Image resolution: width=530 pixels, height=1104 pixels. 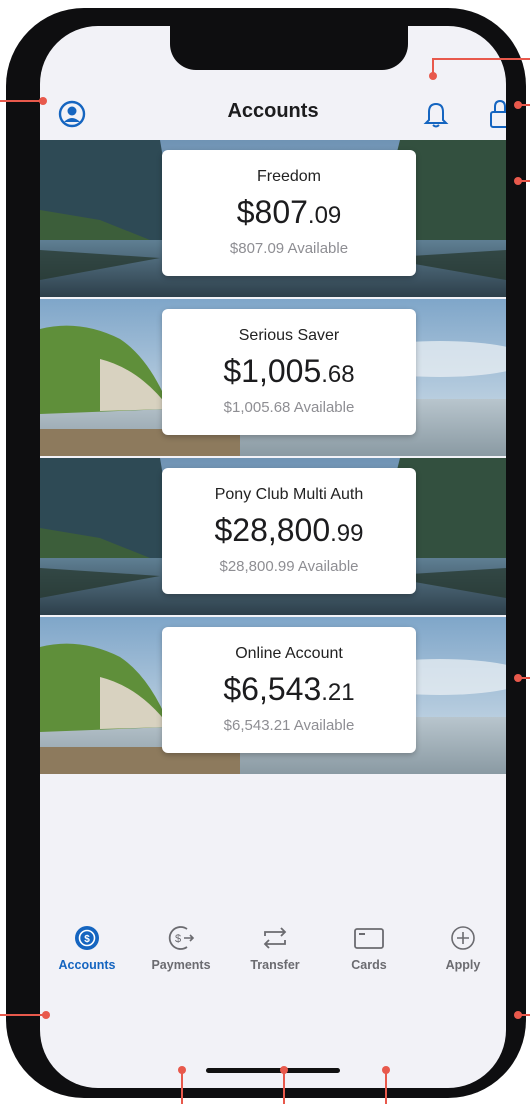 What do you see at coordinates (369, 965) in the screenshot?
I see `tab-label: Cards` at bounding box center [369, 965].